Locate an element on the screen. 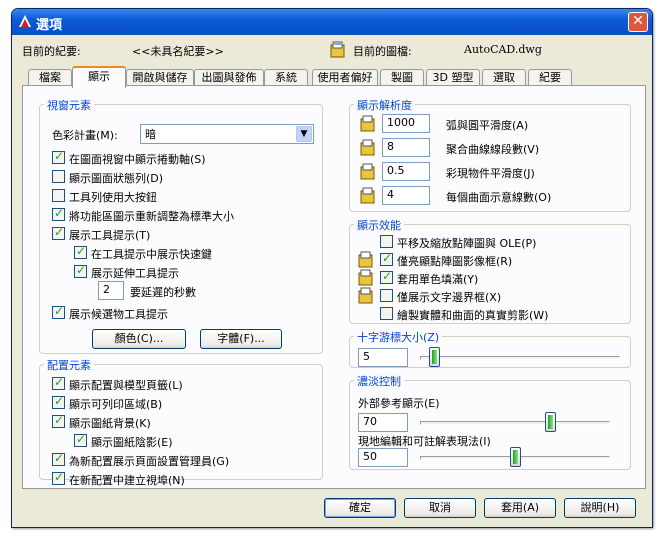 The height and width of the screenshot is (537, 664). highlight-raster-label: 僅亮顯點陣圖影像框(R) is located at coordinates (455, 261).